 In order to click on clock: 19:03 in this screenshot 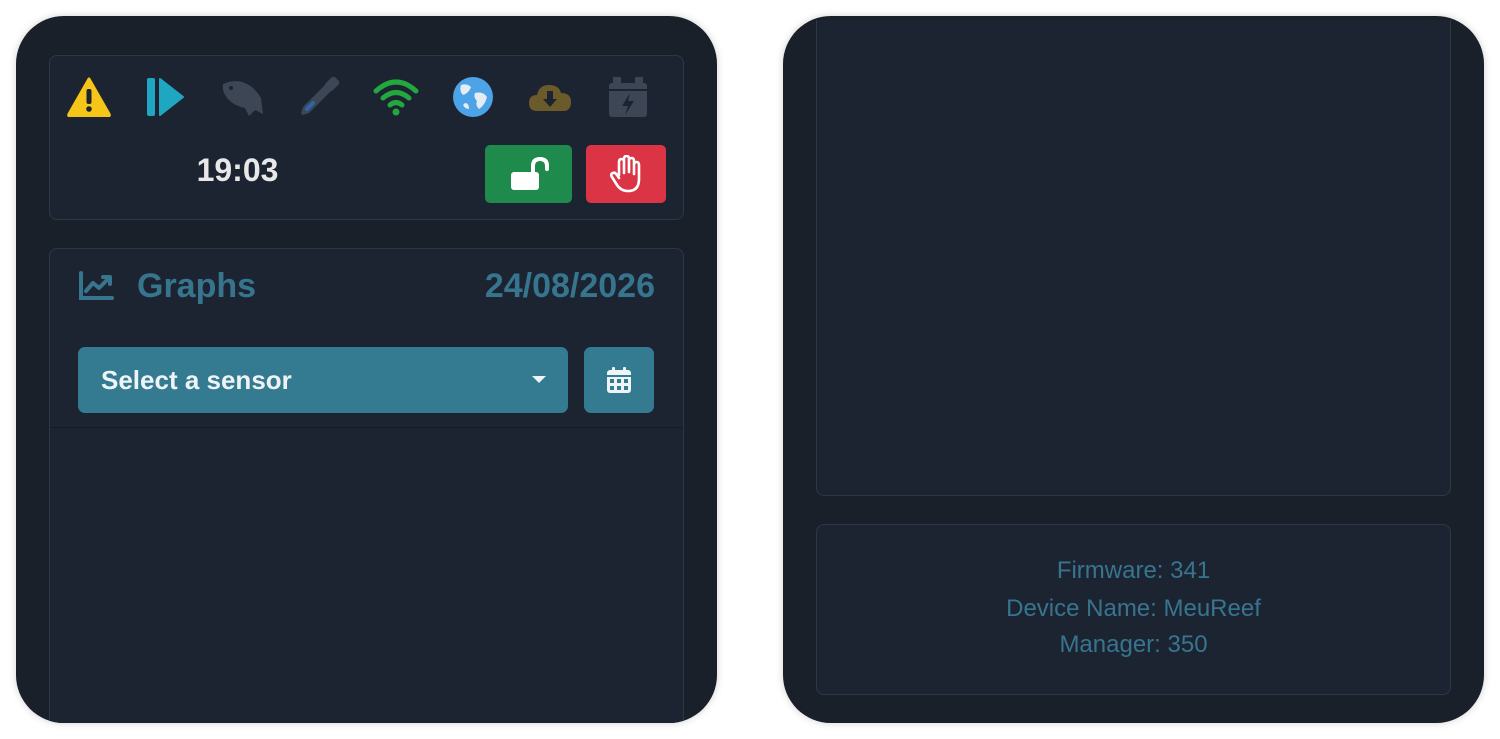, I will do `click(237, 170)`.